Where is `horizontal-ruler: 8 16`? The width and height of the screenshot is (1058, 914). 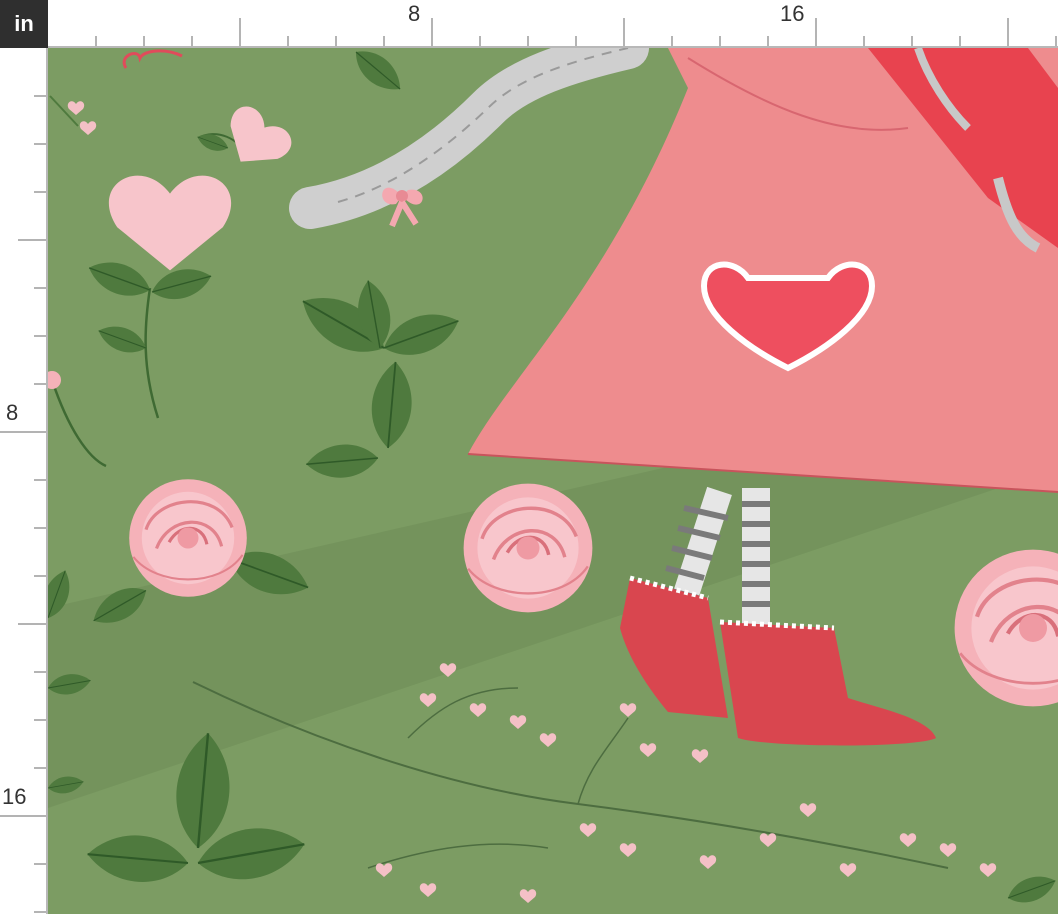 horizontal-ruler: 8 16 is located at coordinates (553, 24).